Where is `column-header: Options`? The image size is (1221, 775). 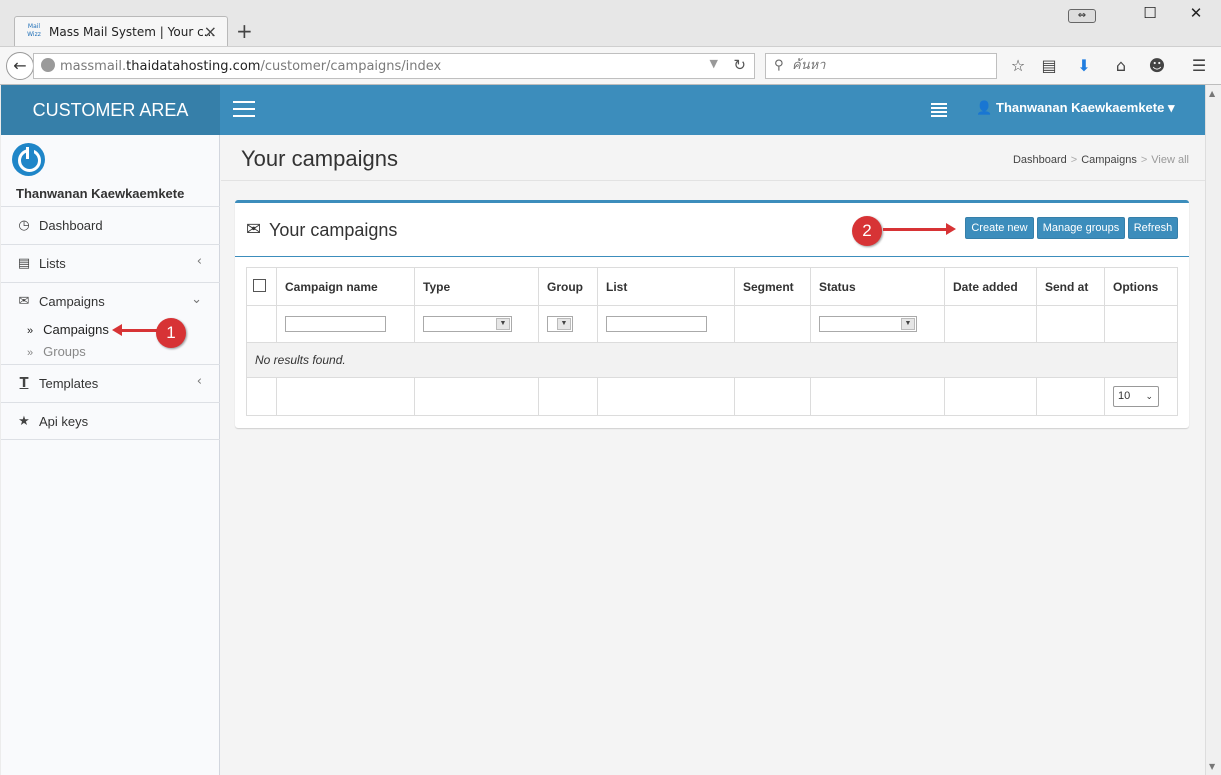 column-header: Options is located at coordinates (1141, 286).